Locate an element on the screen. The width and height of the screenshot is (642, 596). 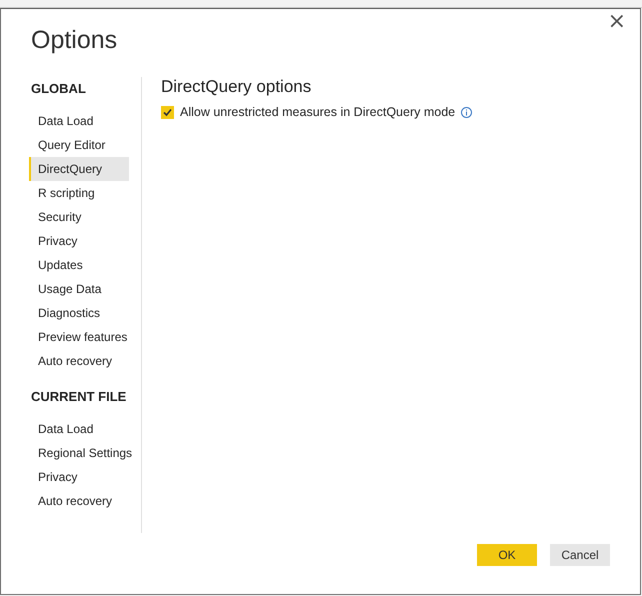
section-heading: GLOBAL is located at coordinates (59, 89).